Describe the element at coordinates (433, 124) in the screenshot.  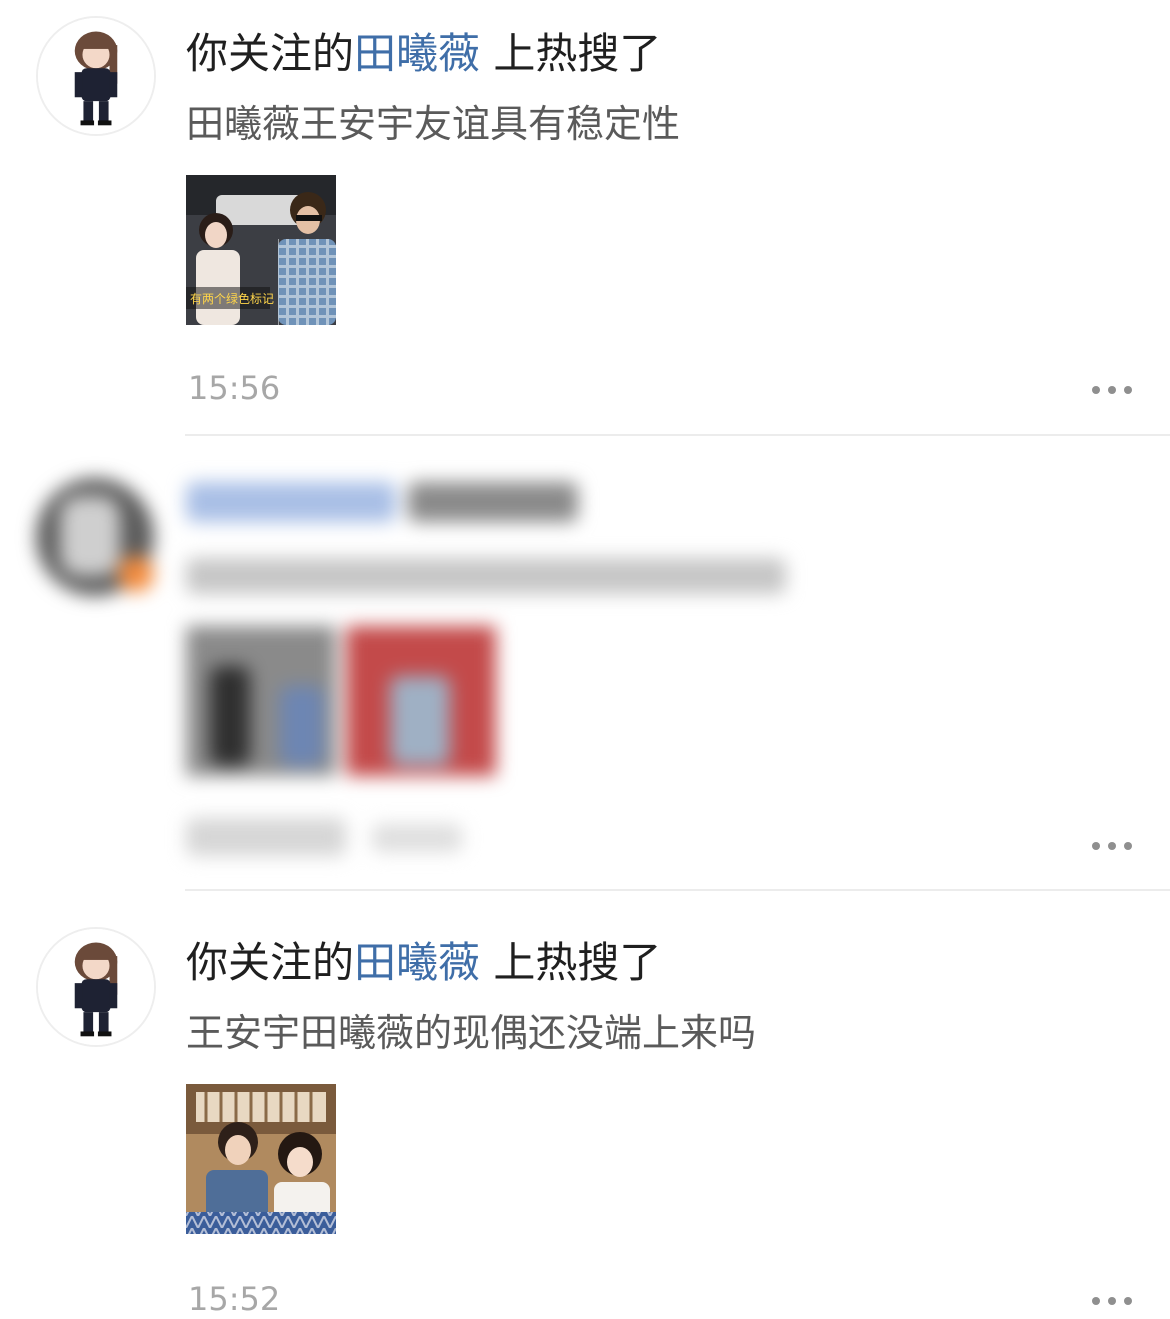
I see `item-text: 田曦薇王安宇友谊具有稳定性` at that location.